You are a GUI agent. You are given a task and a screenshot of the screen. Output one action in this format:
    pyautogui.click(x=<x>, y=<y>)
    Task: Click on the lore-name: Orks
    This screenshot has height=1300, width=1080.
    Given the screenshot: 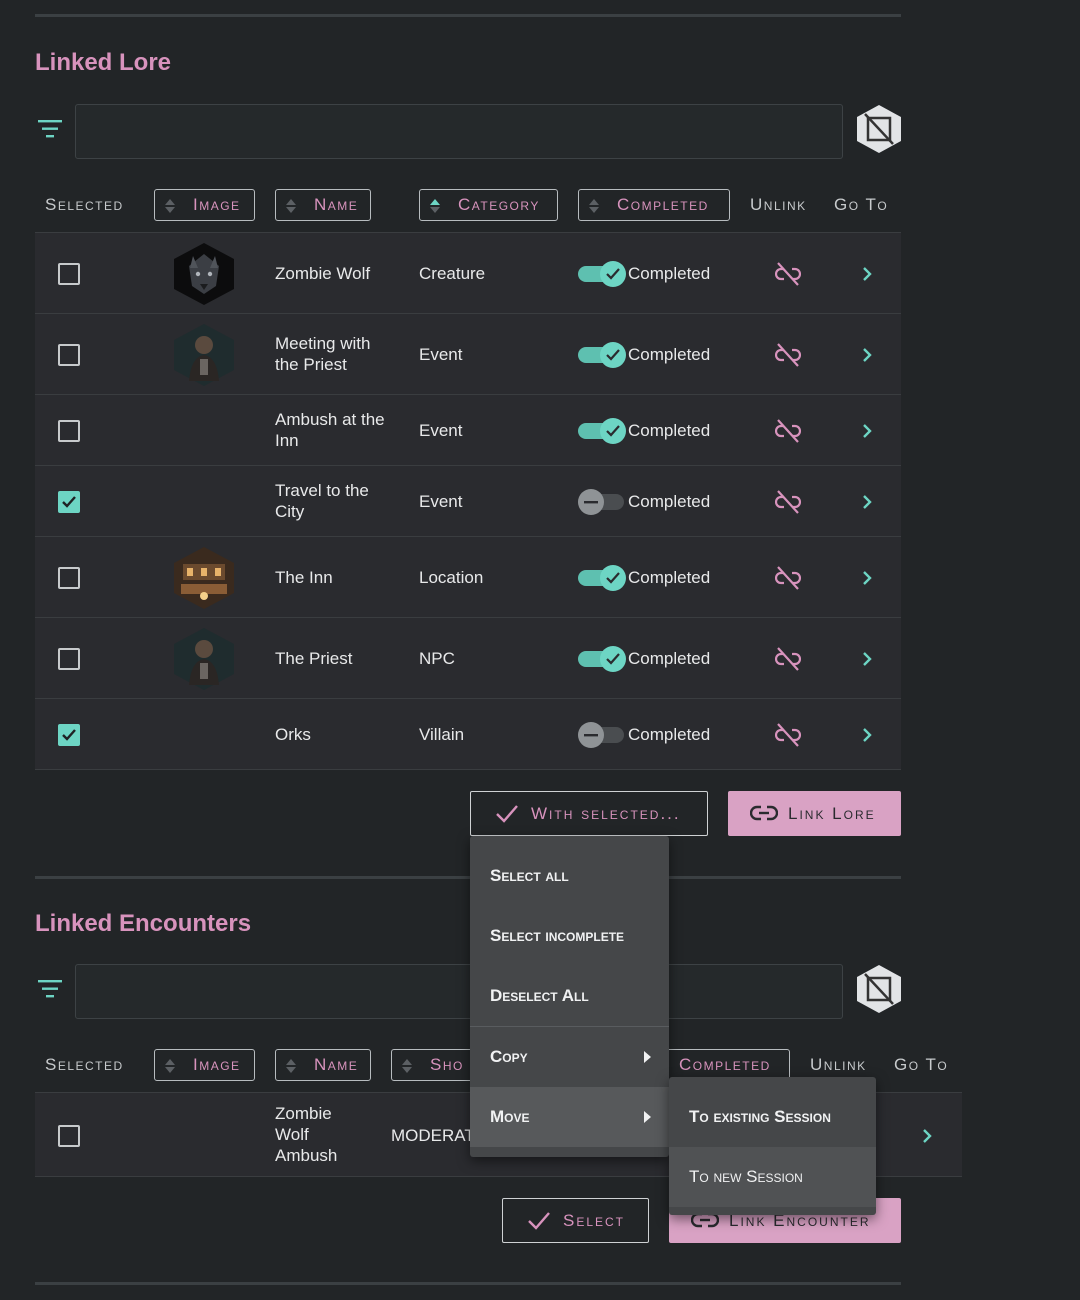 What is the action you would take?
    pyautogui.click(x=293, y=734)
    